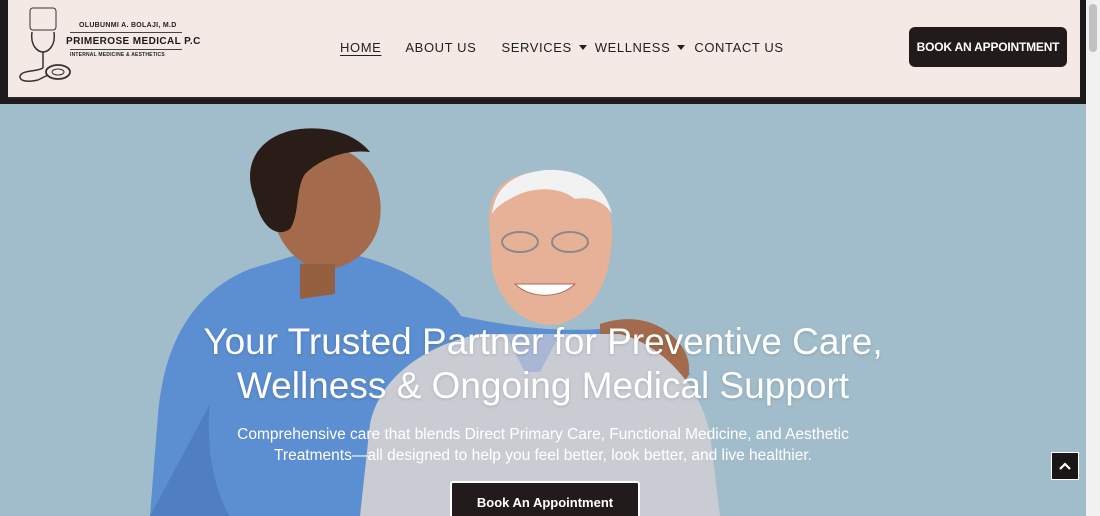 This screenshot has height=516, width=1100. I want to click on nav-wellness: WELLNESS, so click(640, 47).